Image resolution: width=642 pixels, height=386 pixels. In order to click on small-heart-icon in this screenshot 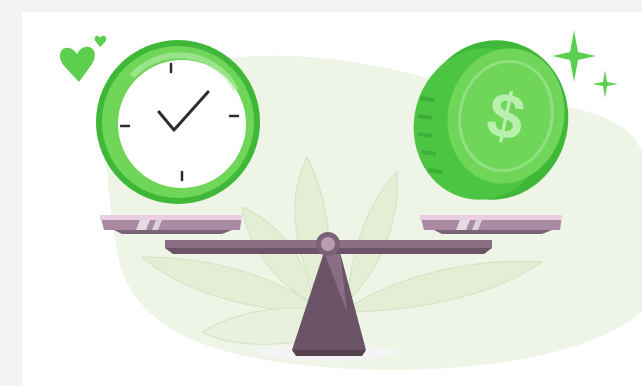, I will do `click(100, 41)`.